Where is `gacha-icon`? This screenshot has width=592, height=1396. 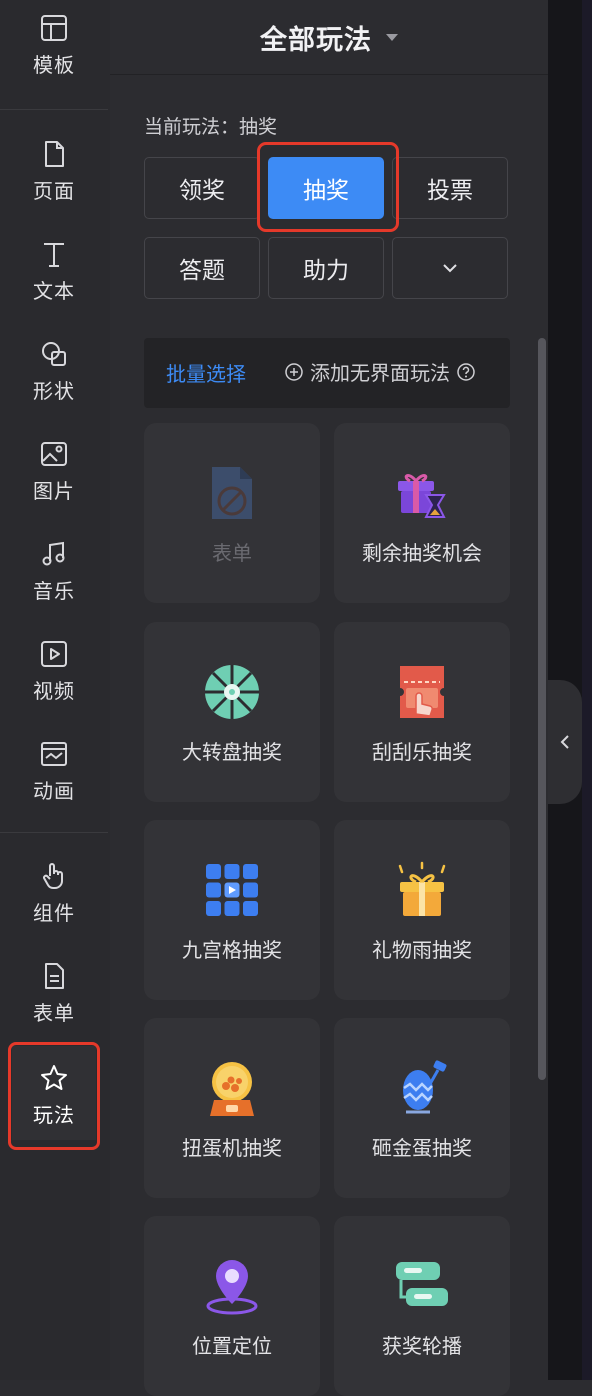 gacha-icon is located at coordinates (232, 1089).